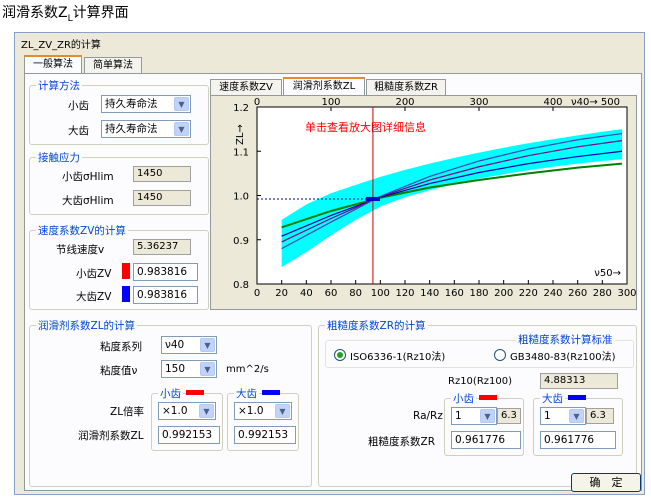 The image size is (651, 500). I want to click on viscosity-series-label: 粘度系列, so click(121, 347).